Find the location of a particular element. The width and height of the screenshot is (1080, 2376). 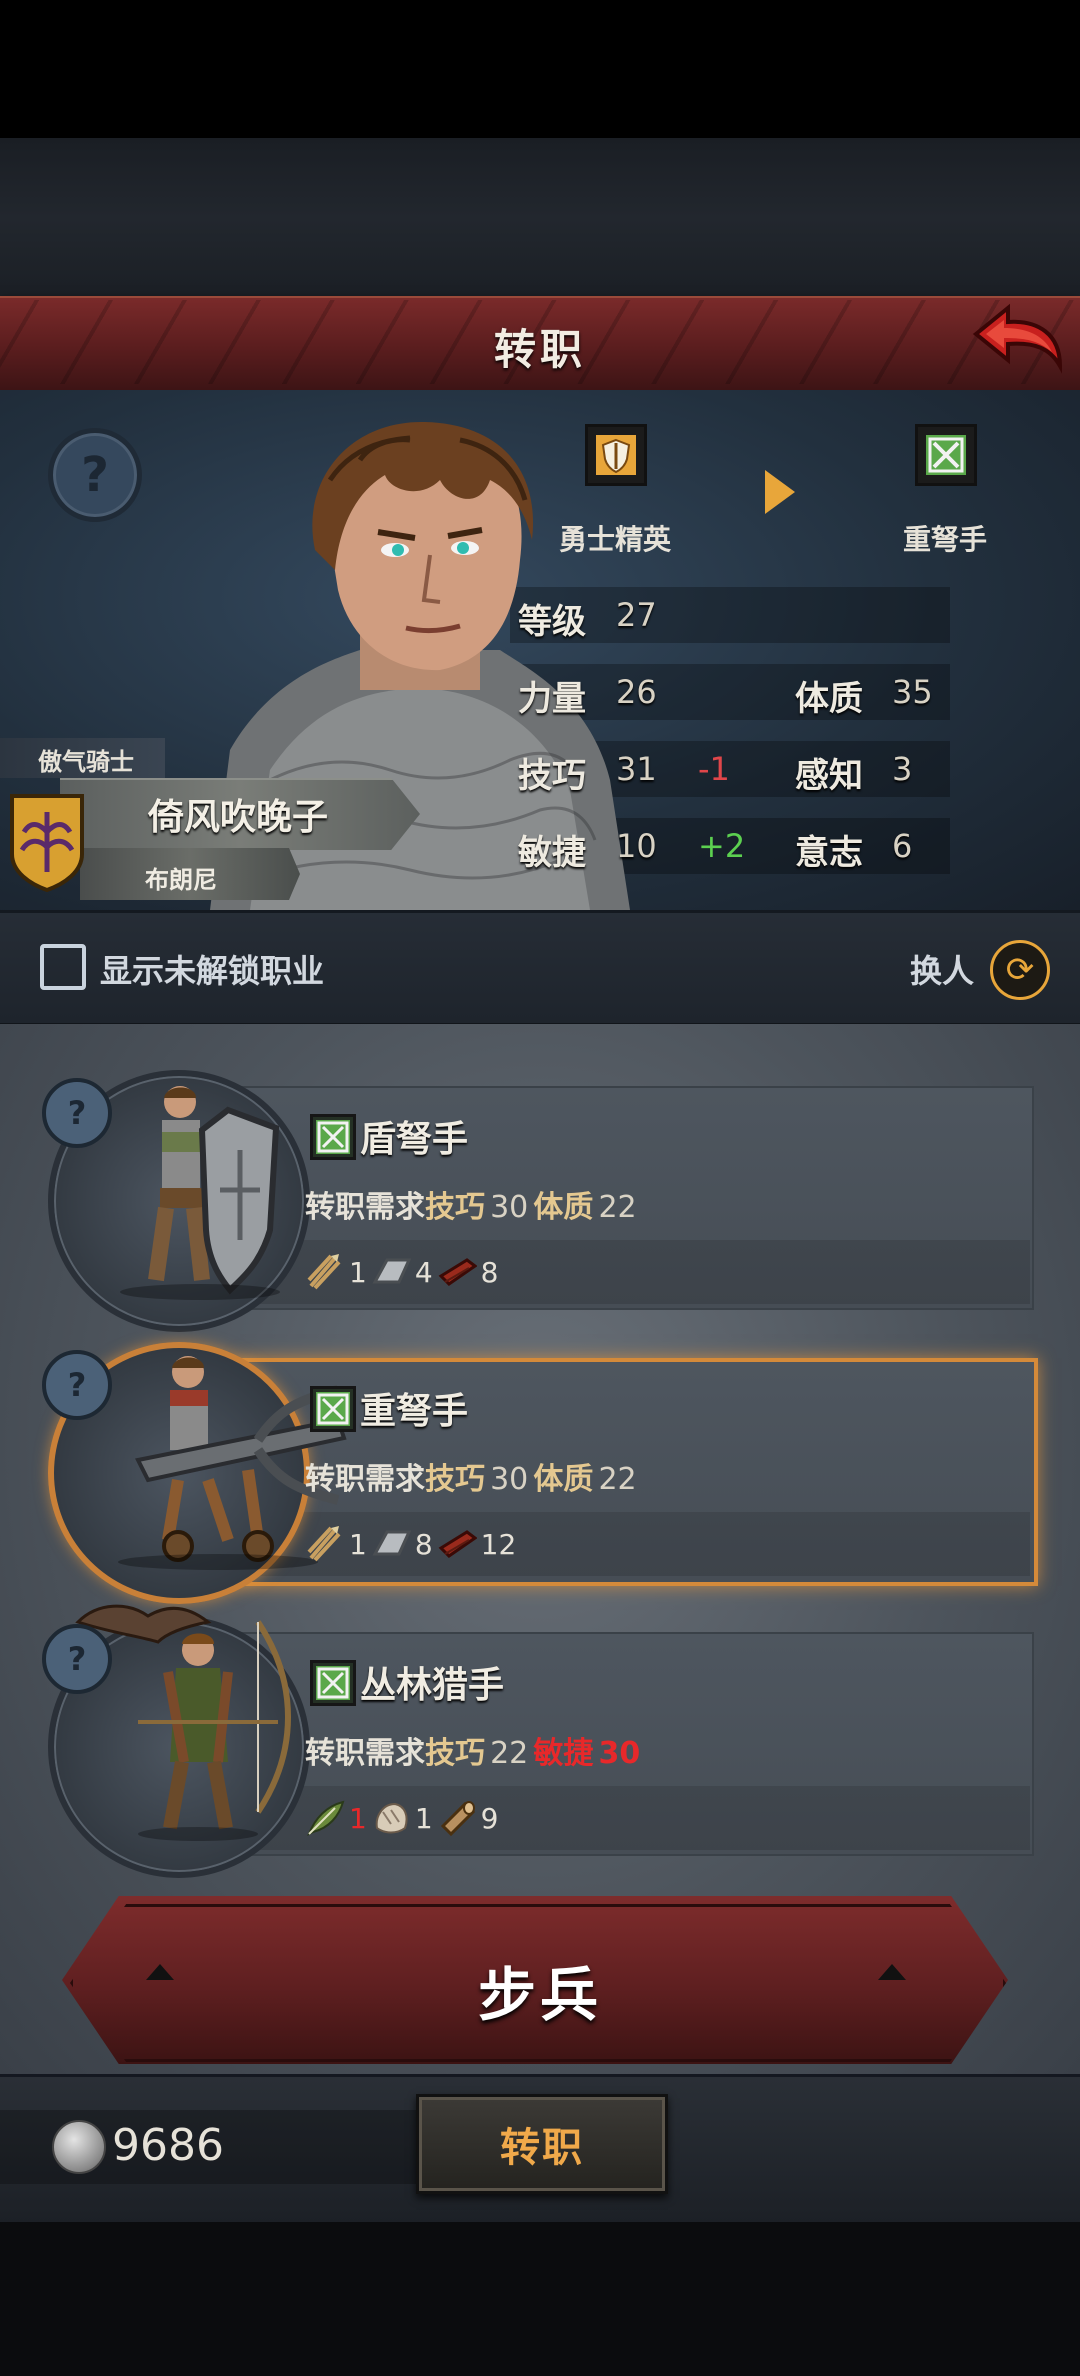

log-icon is located at coordinates (457, 1819).